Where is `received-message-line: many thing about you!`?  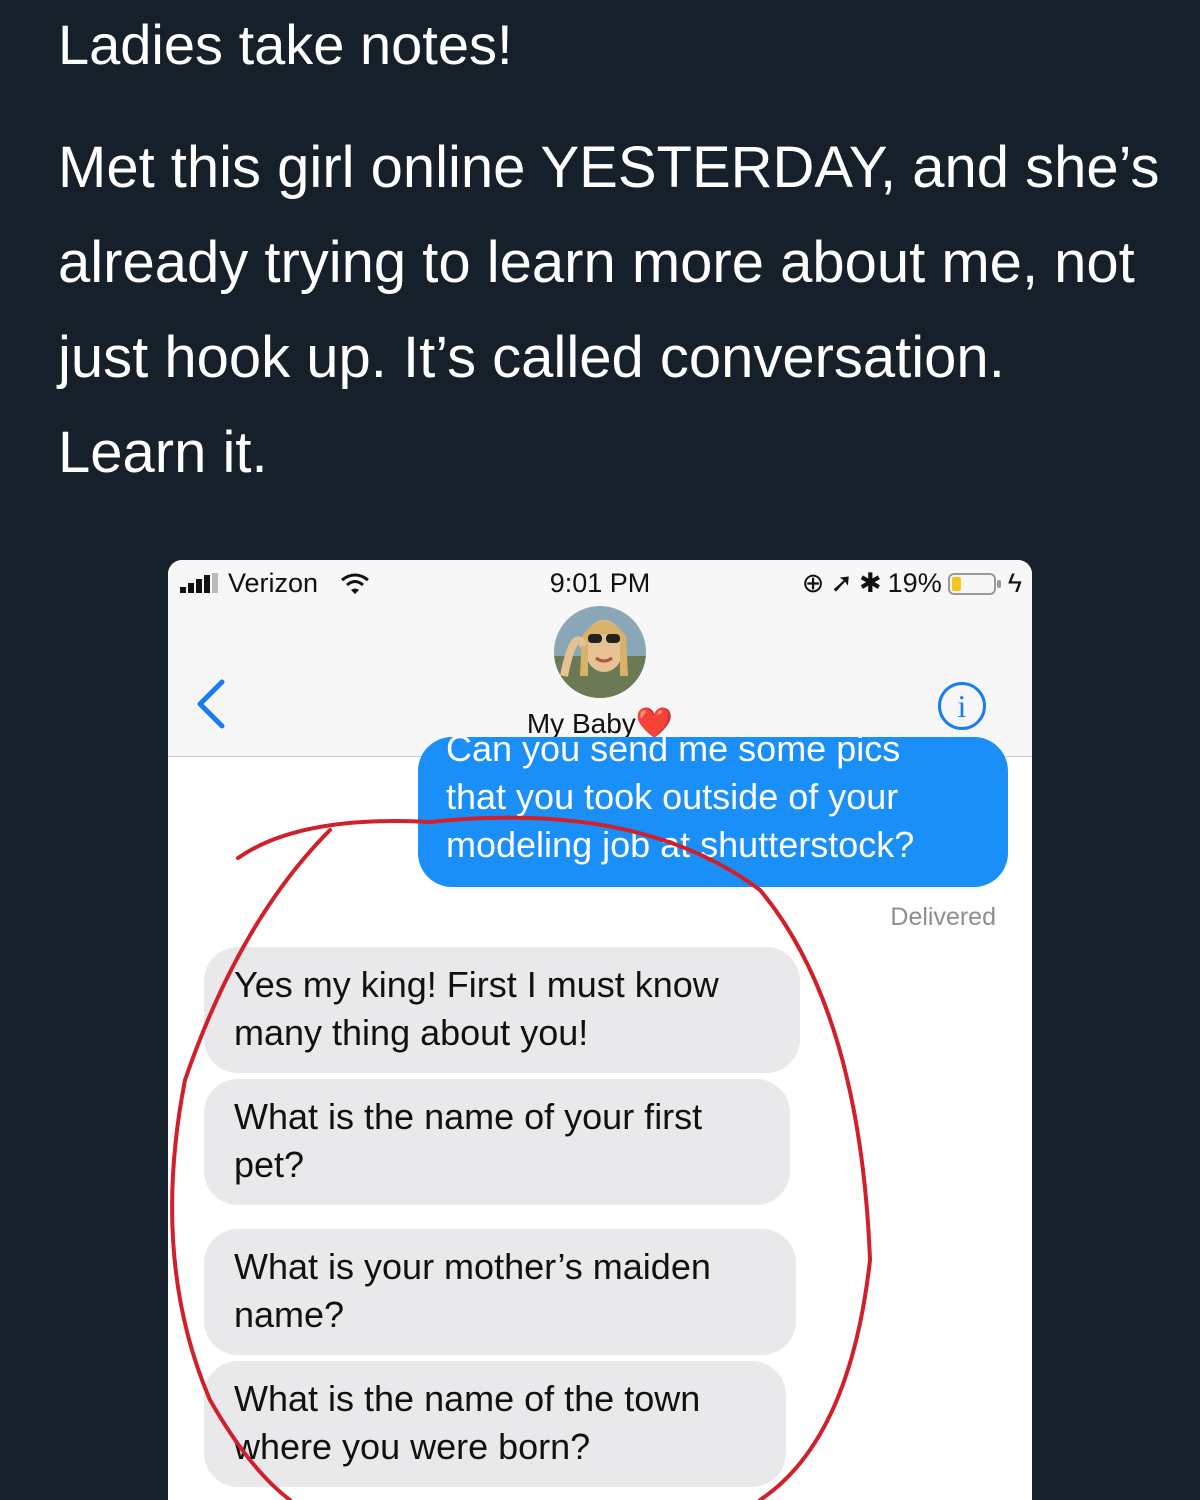
received-message-line: many thing about you! is located at coordinates (411, 1032).